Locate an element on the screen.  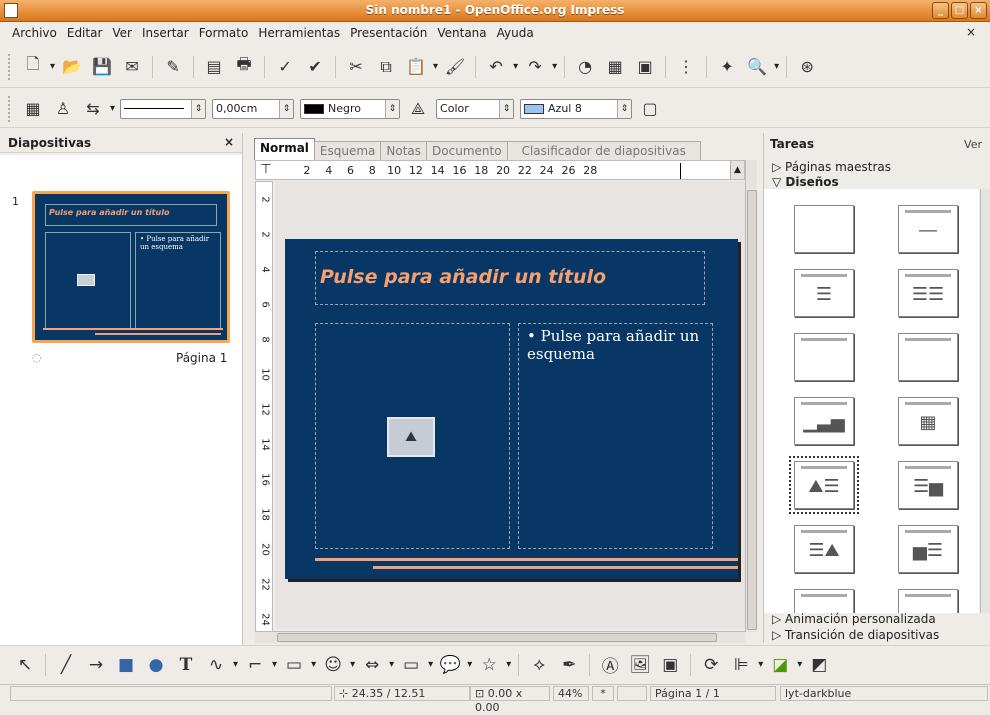
callouts-icon: 💬 is located at coordinates (450, 665).